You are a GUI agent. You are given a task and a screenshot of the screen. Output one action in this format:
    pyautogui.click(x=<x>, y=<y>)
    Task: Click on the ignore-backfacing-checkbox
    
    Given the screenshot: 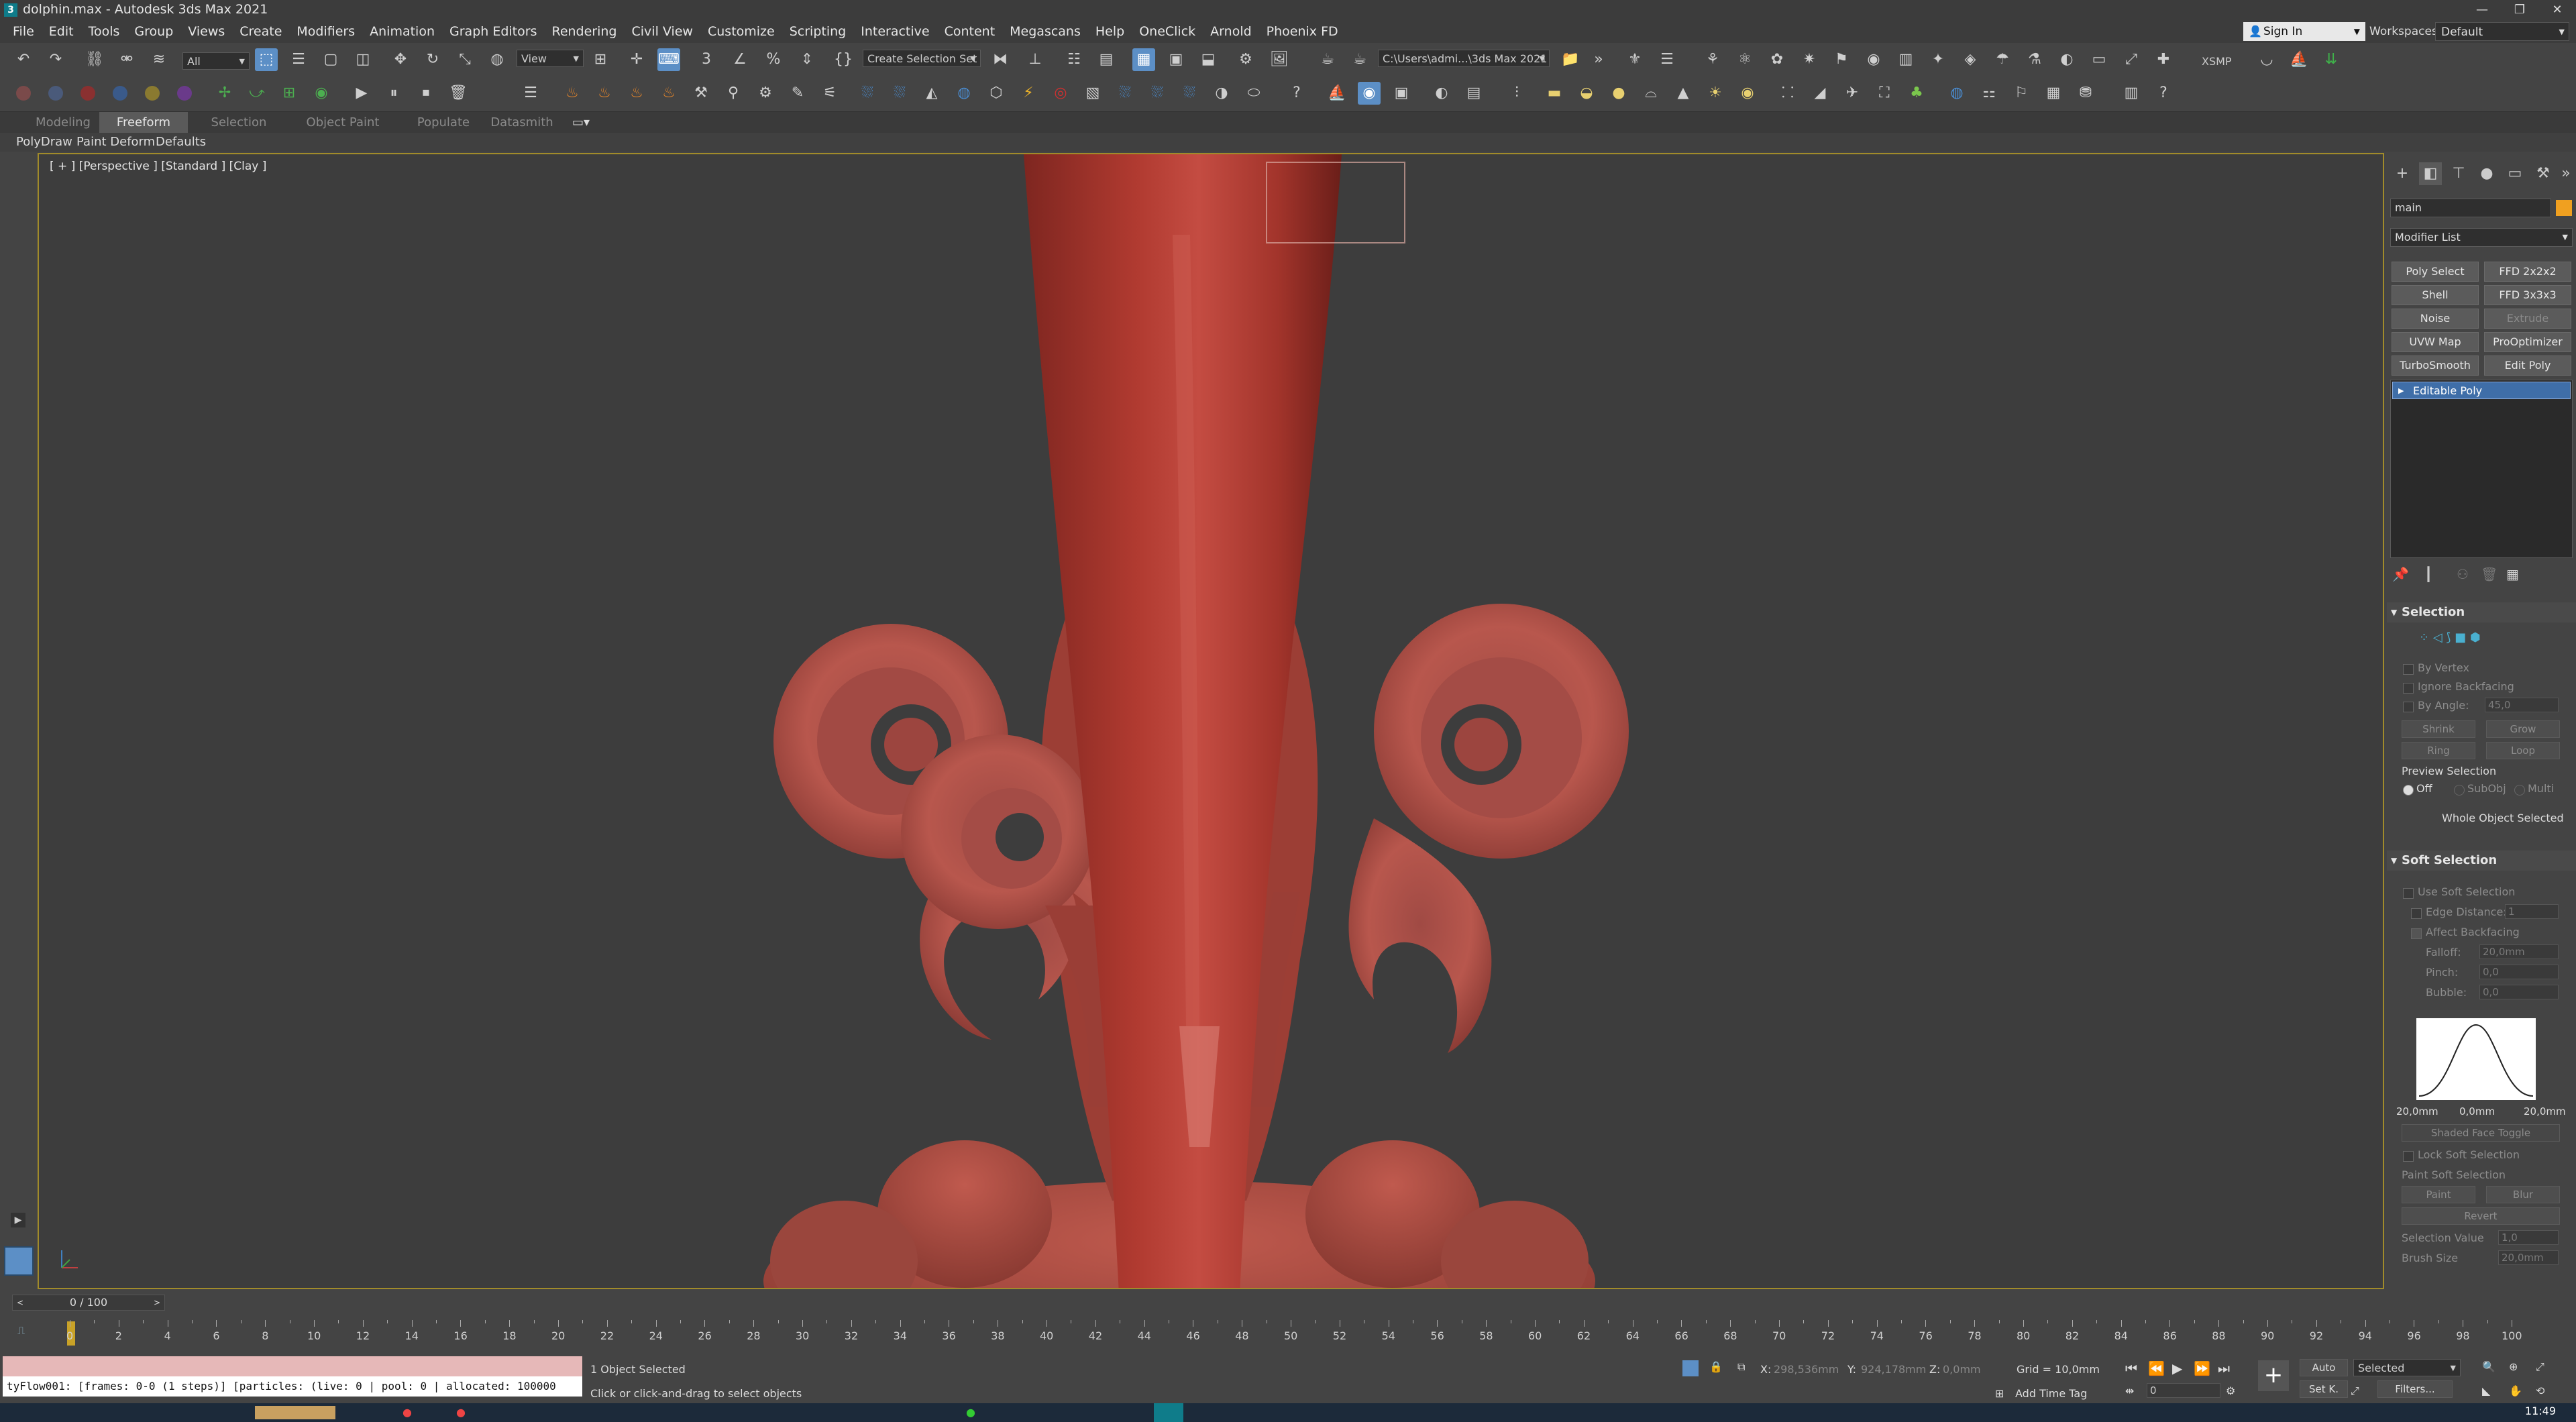 What is the action you would take?
    pyautogui.click(x=2408, y=689)
    